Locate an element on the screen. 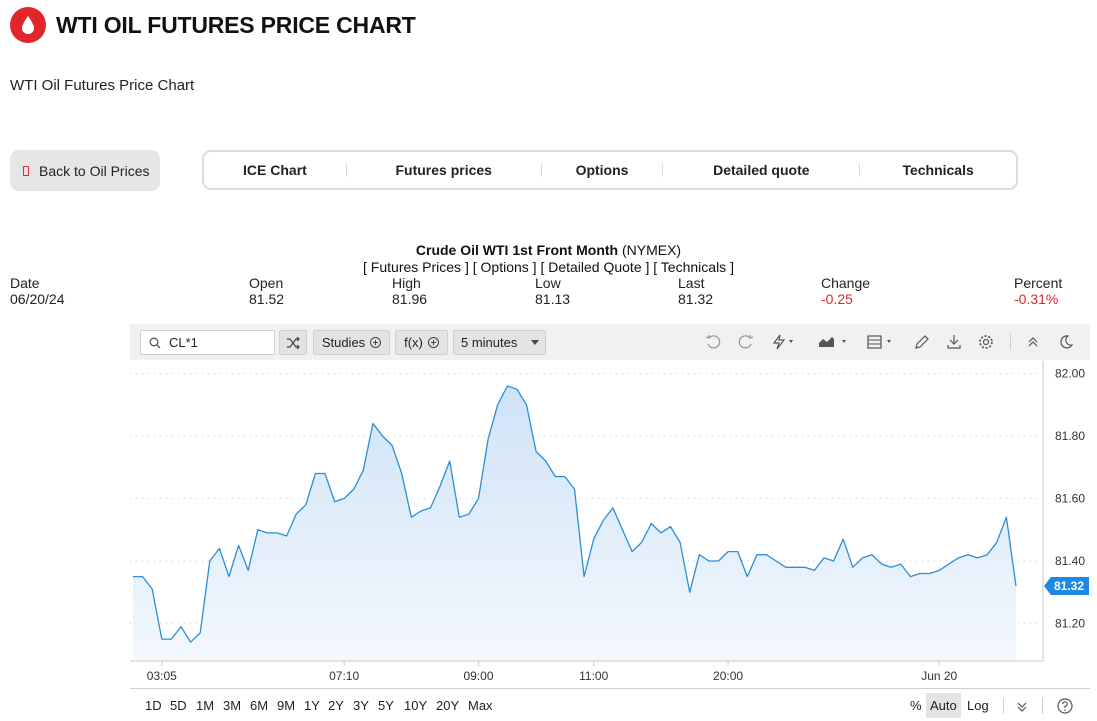  scale-auto: Auto is located at coordinates (943, 705).